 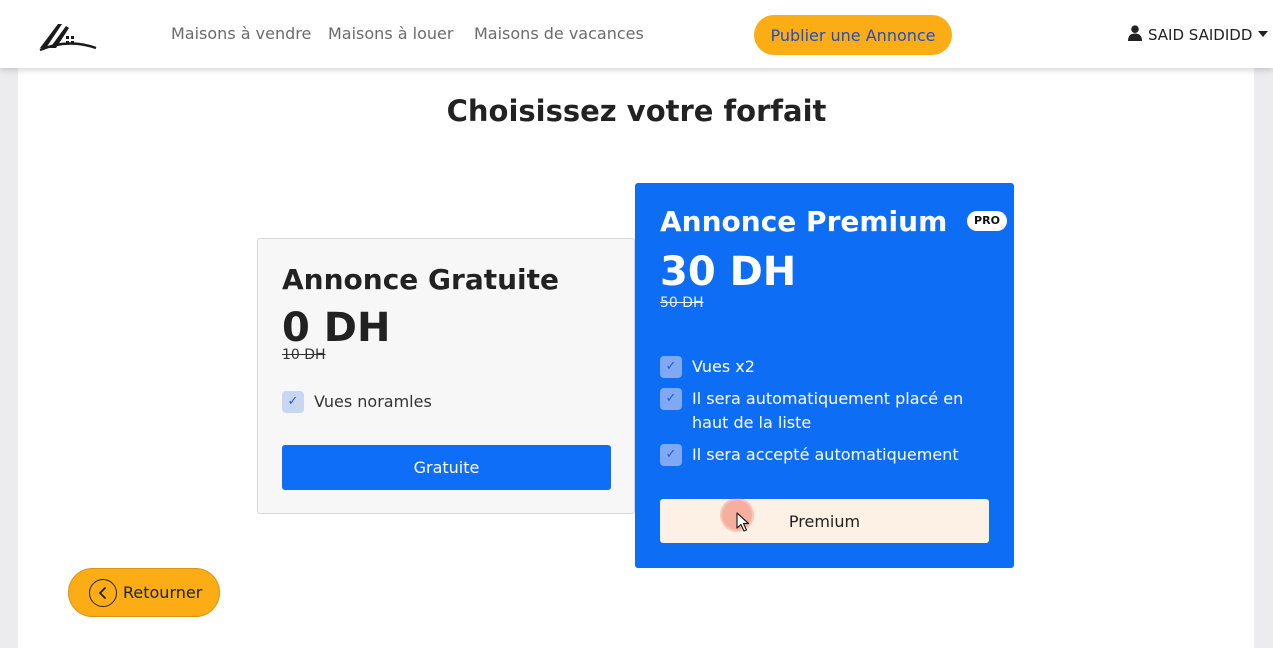 I want to click on user-icon, so click(x=1135, y=35).